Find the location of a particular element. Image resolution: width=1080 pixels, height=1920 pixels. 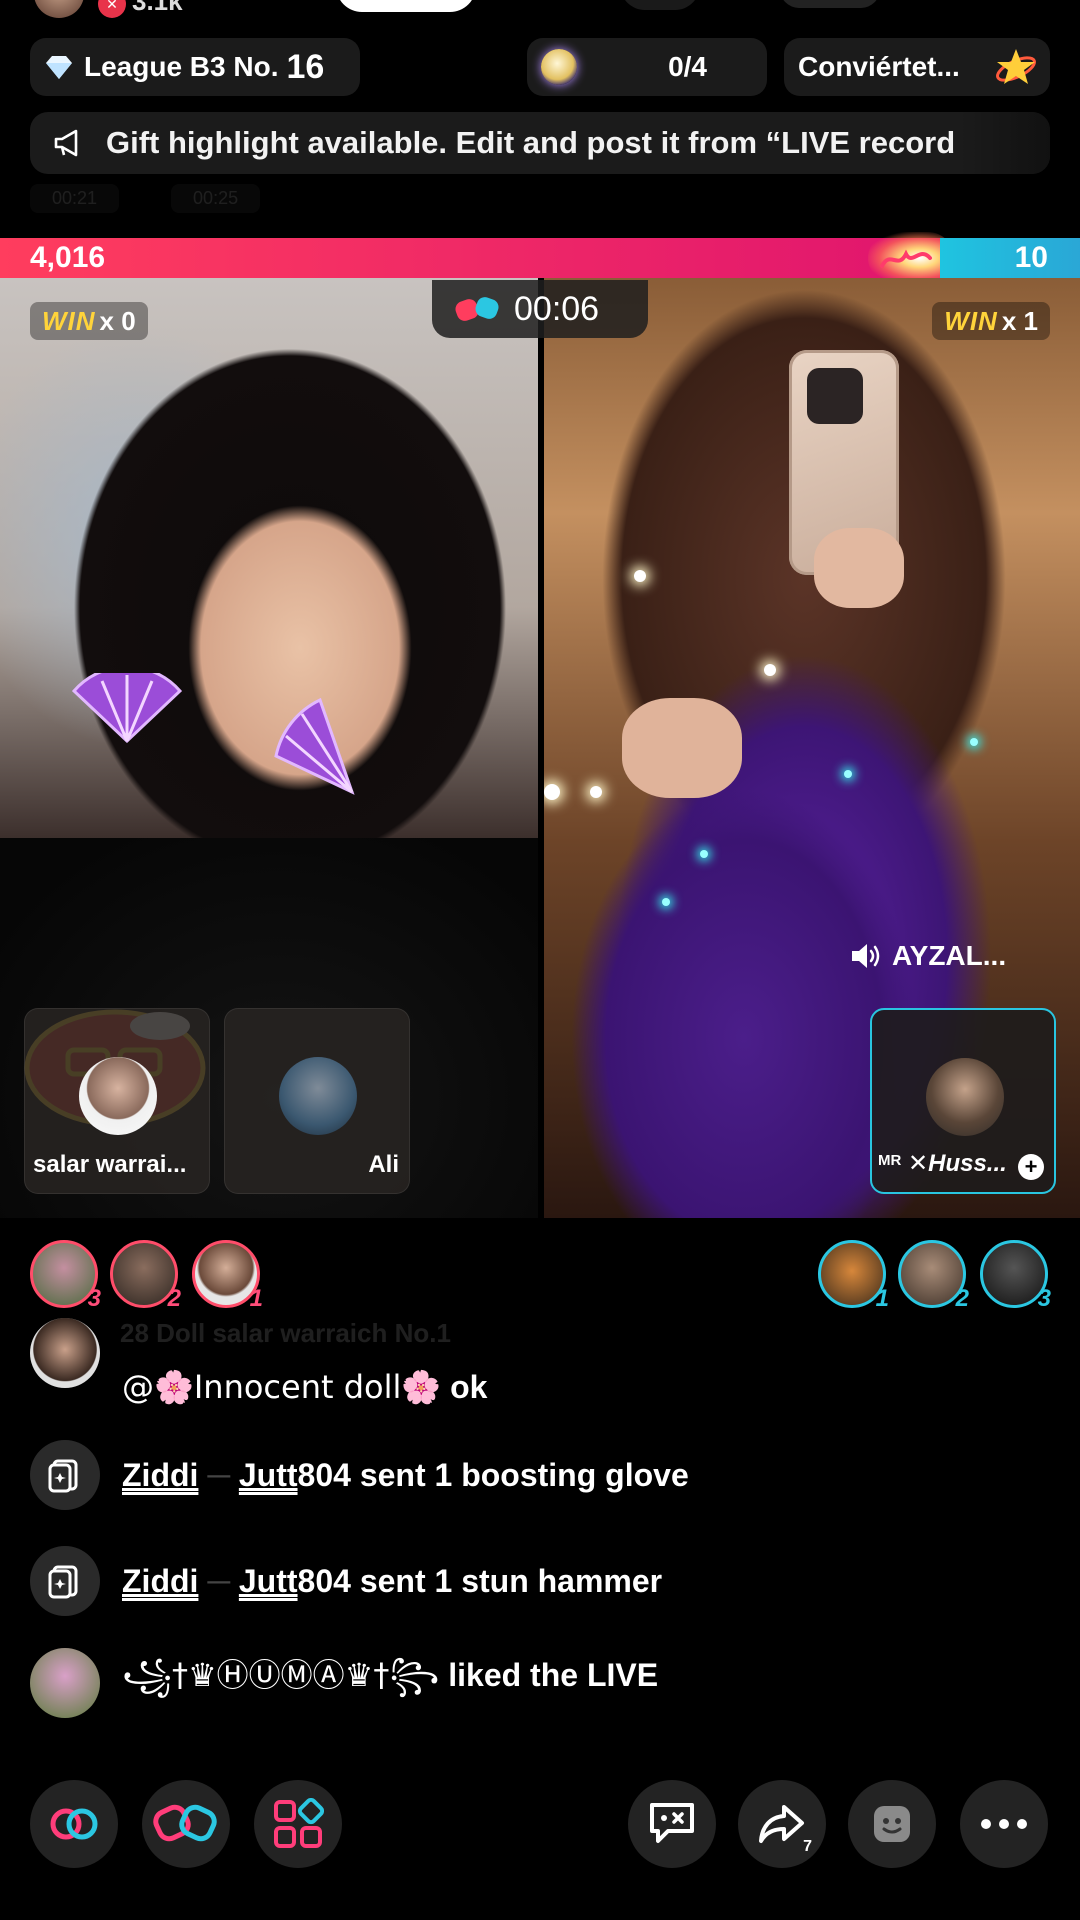

mic-off-icon: ✕ is located at coordinates (112, 9).